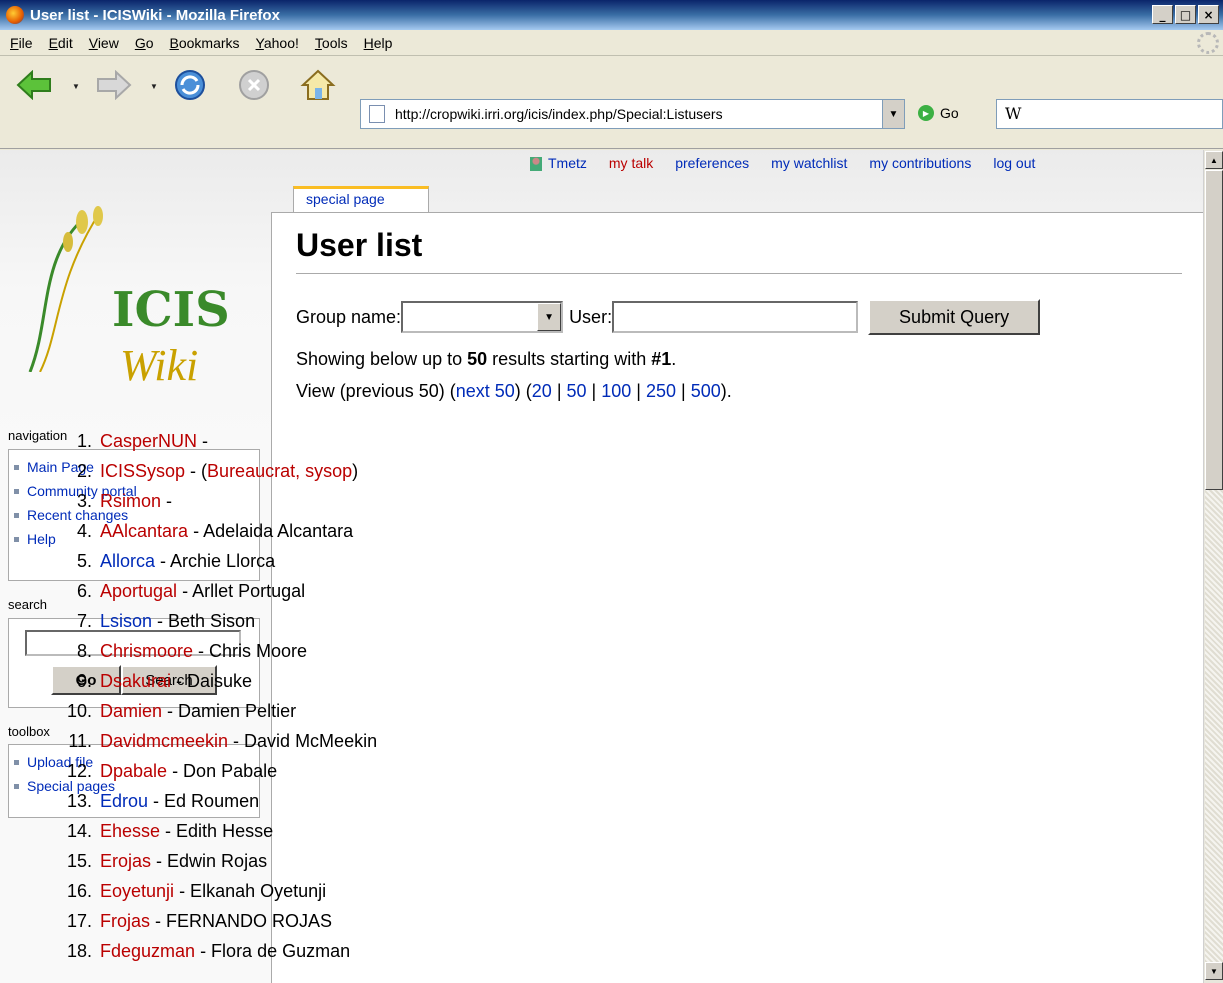 The image size is (1223, 983). I want to click on user-realname: - Don Pabale, so click(222, 771).